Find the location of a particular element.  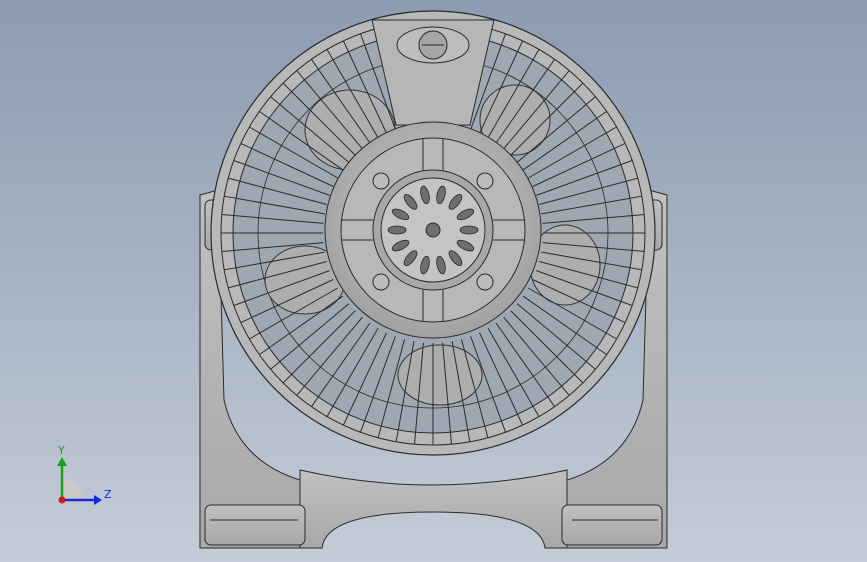

screw-tr is located at coordinates (485, 181).